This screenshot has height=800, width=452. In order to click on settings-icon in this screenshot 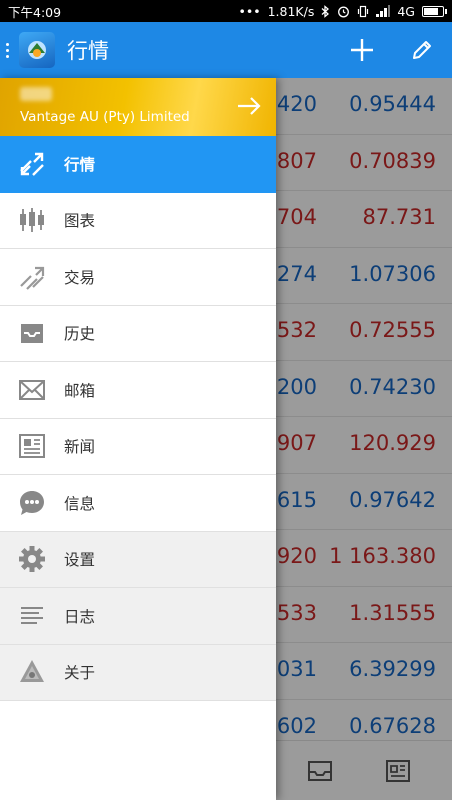, I will do `click(32, 559)`.